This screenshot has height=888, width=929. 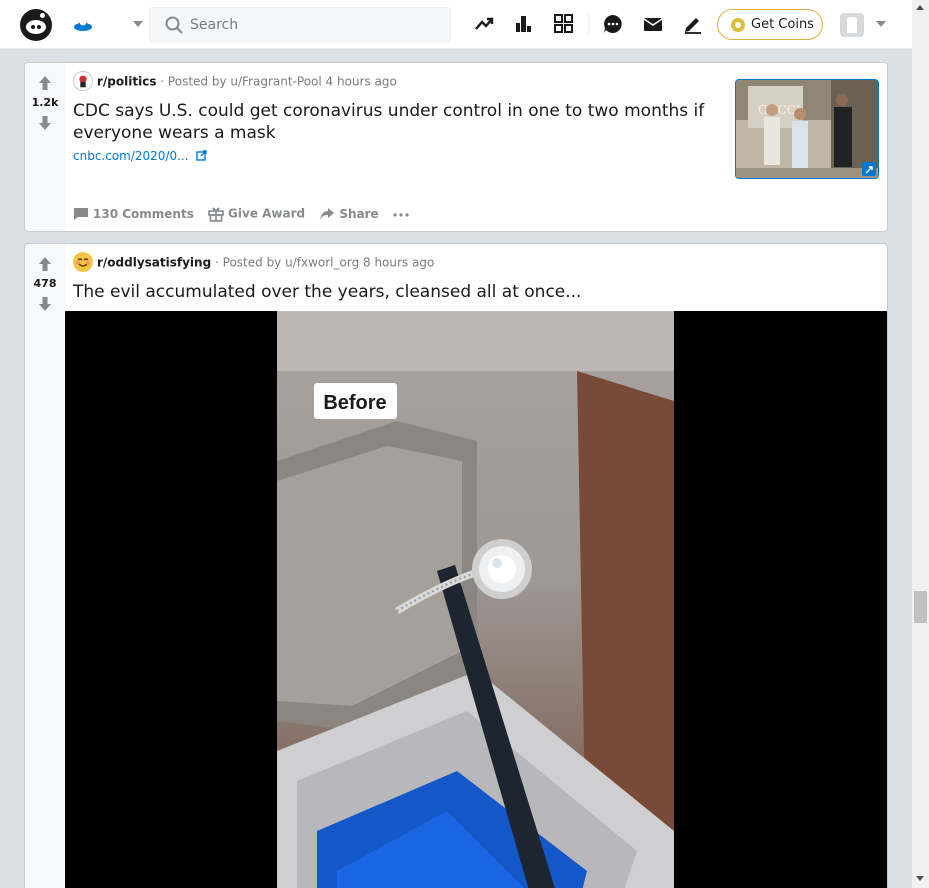 I want to click on coin-icon, so click(x=738, y=25).